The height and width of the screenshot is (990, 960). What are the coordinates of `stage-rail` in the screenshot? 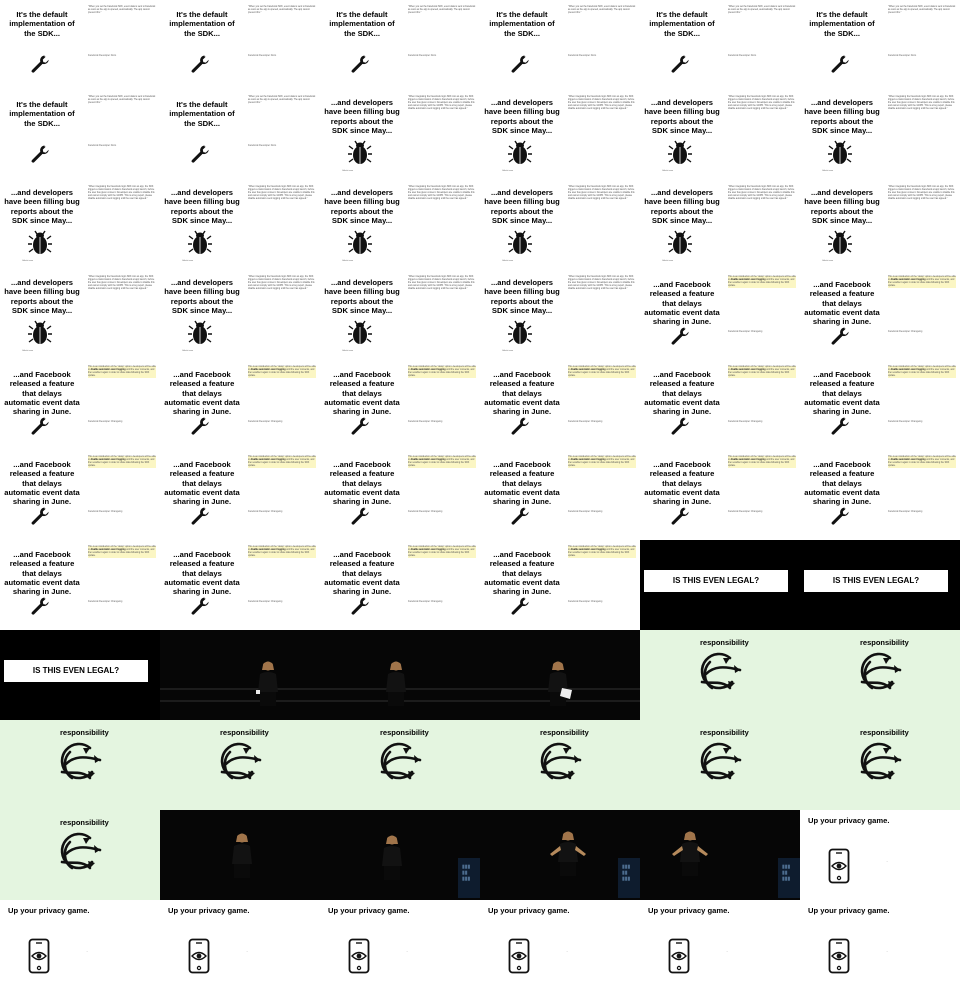 It's located at (240, 689).